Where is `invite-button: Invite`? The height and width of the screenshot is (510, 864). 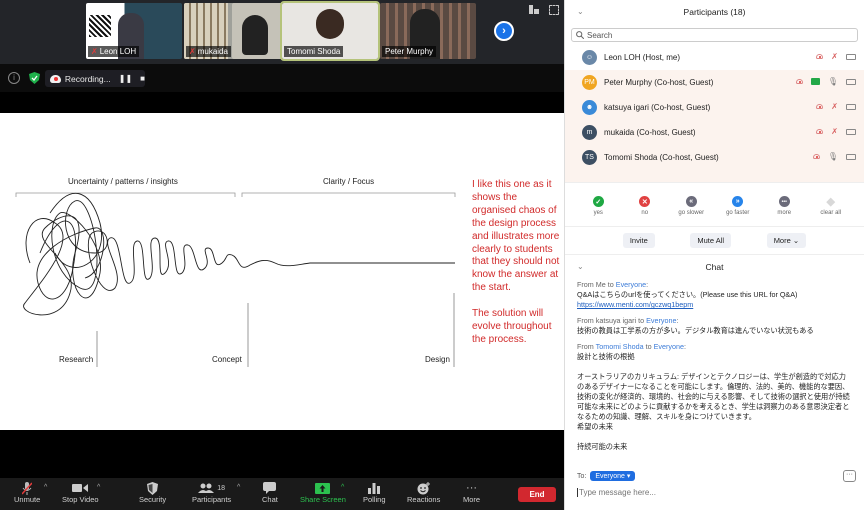 invite-button: Invite is located at coordinates (638, 240).